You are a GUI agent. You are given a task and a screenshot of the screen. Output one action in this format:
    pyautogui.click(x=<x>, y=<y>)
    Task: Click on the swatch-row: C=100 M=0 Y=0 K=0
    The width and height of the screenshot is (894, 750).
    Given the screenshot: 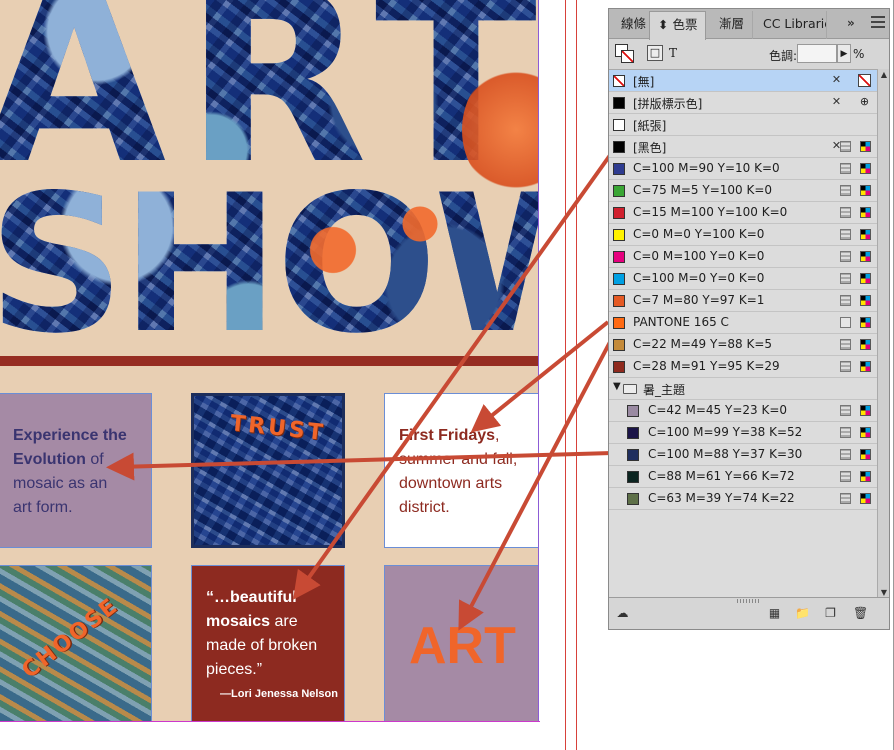 What is the action you would take?
    pyautogui.click(x=743, y=279)
    